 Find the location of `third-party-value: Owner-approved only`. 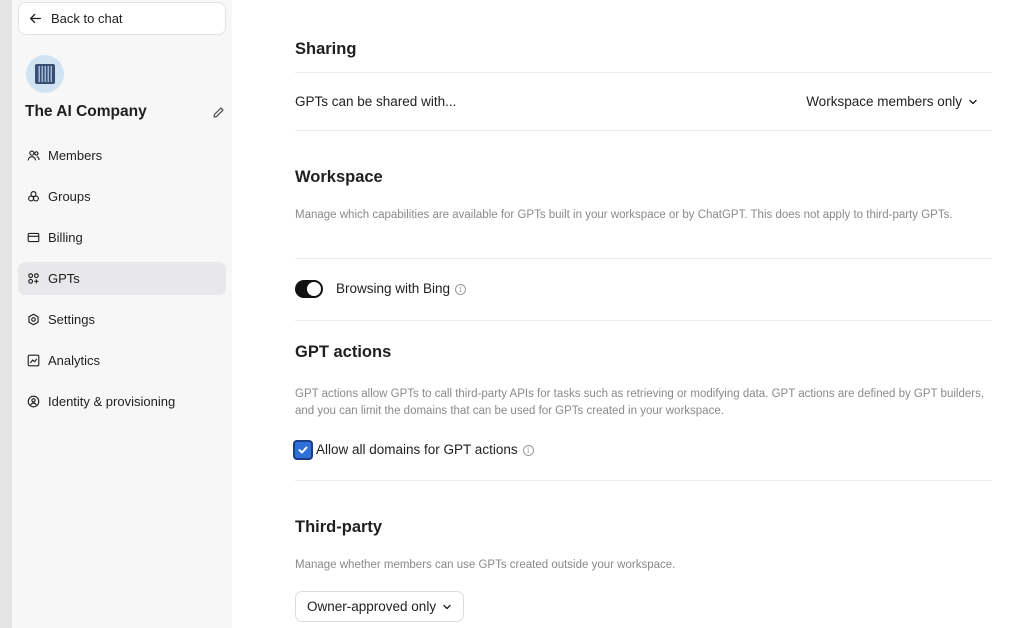

third-party-value: Owner-approved only is located at coordinates (372, 606).